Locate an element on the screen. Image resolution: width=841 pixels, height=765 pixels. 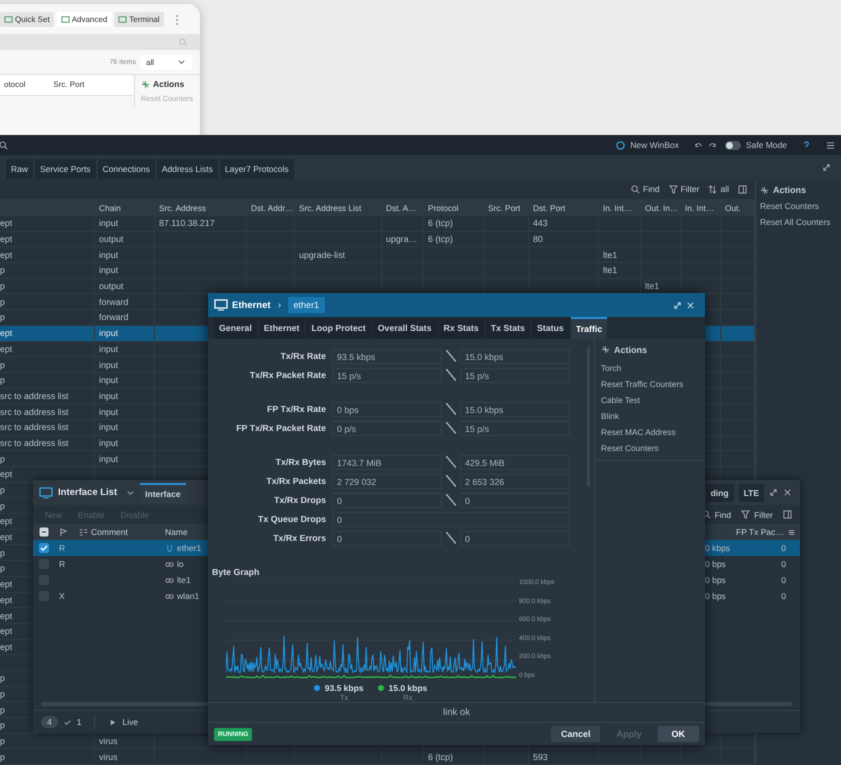
value-field: 2 653 326 is located at coordinates (515, 481).